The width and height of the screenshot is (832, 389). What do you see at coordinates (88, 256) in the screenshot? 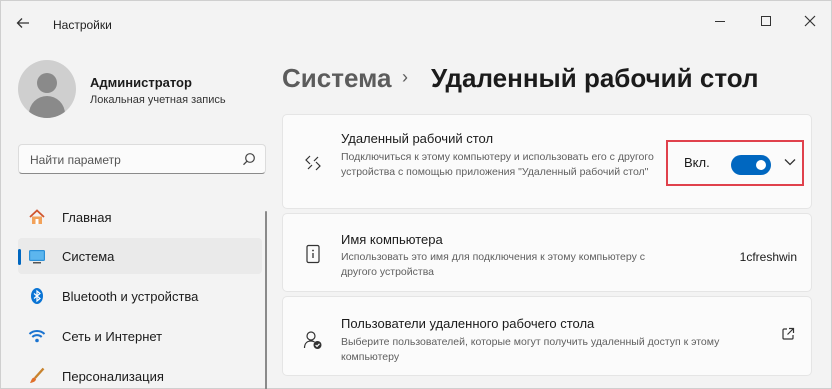
I see `sidebar-item-label: Система` at bounding box center [88, 256].